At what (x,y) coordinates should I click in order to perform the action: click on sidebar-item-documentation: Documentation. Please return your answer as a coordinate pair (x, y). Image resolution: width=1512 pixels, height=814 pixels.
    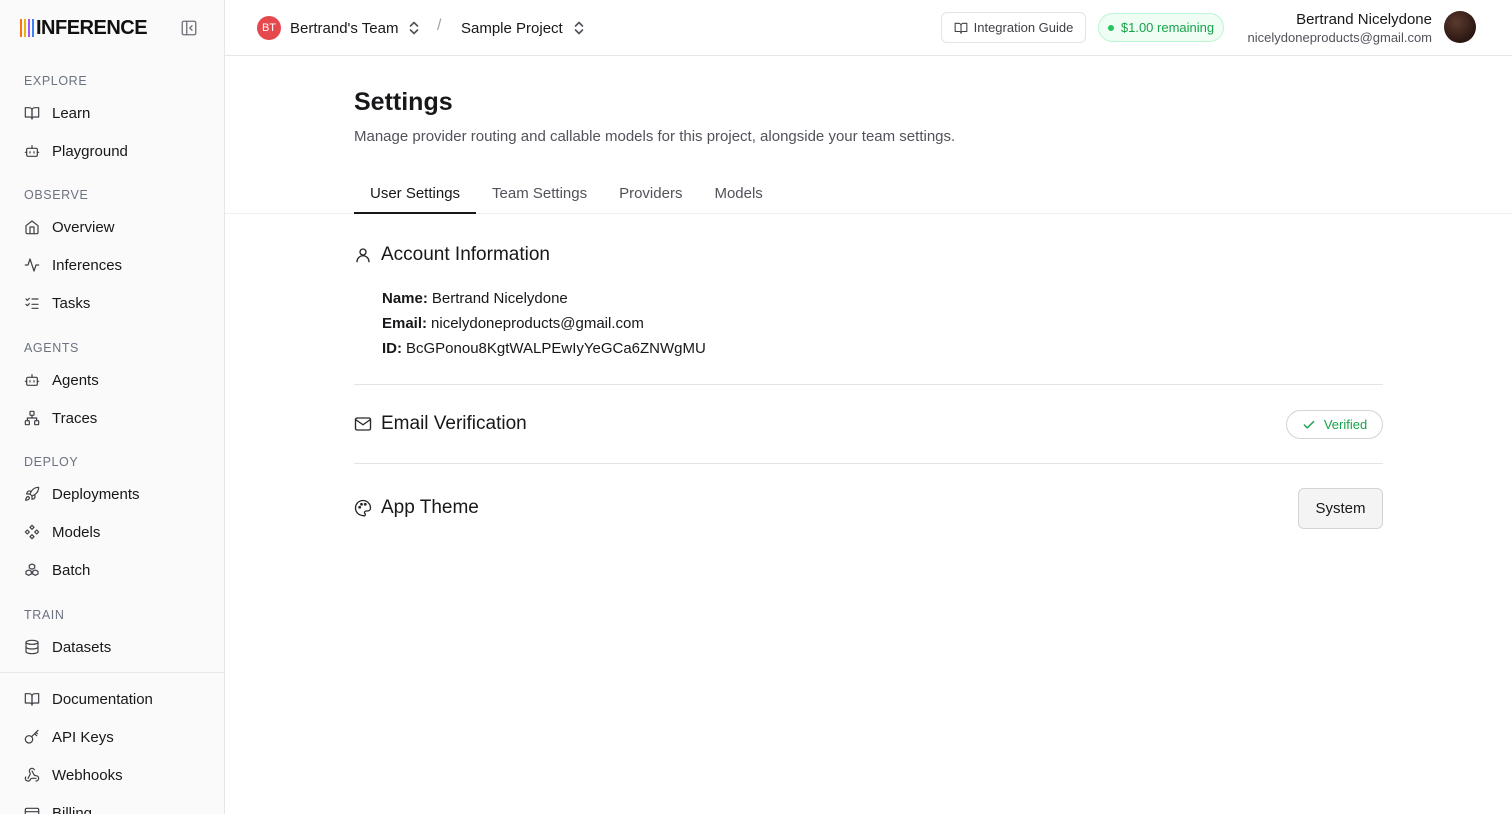
    Looking at the image, I should click on (112, 699).